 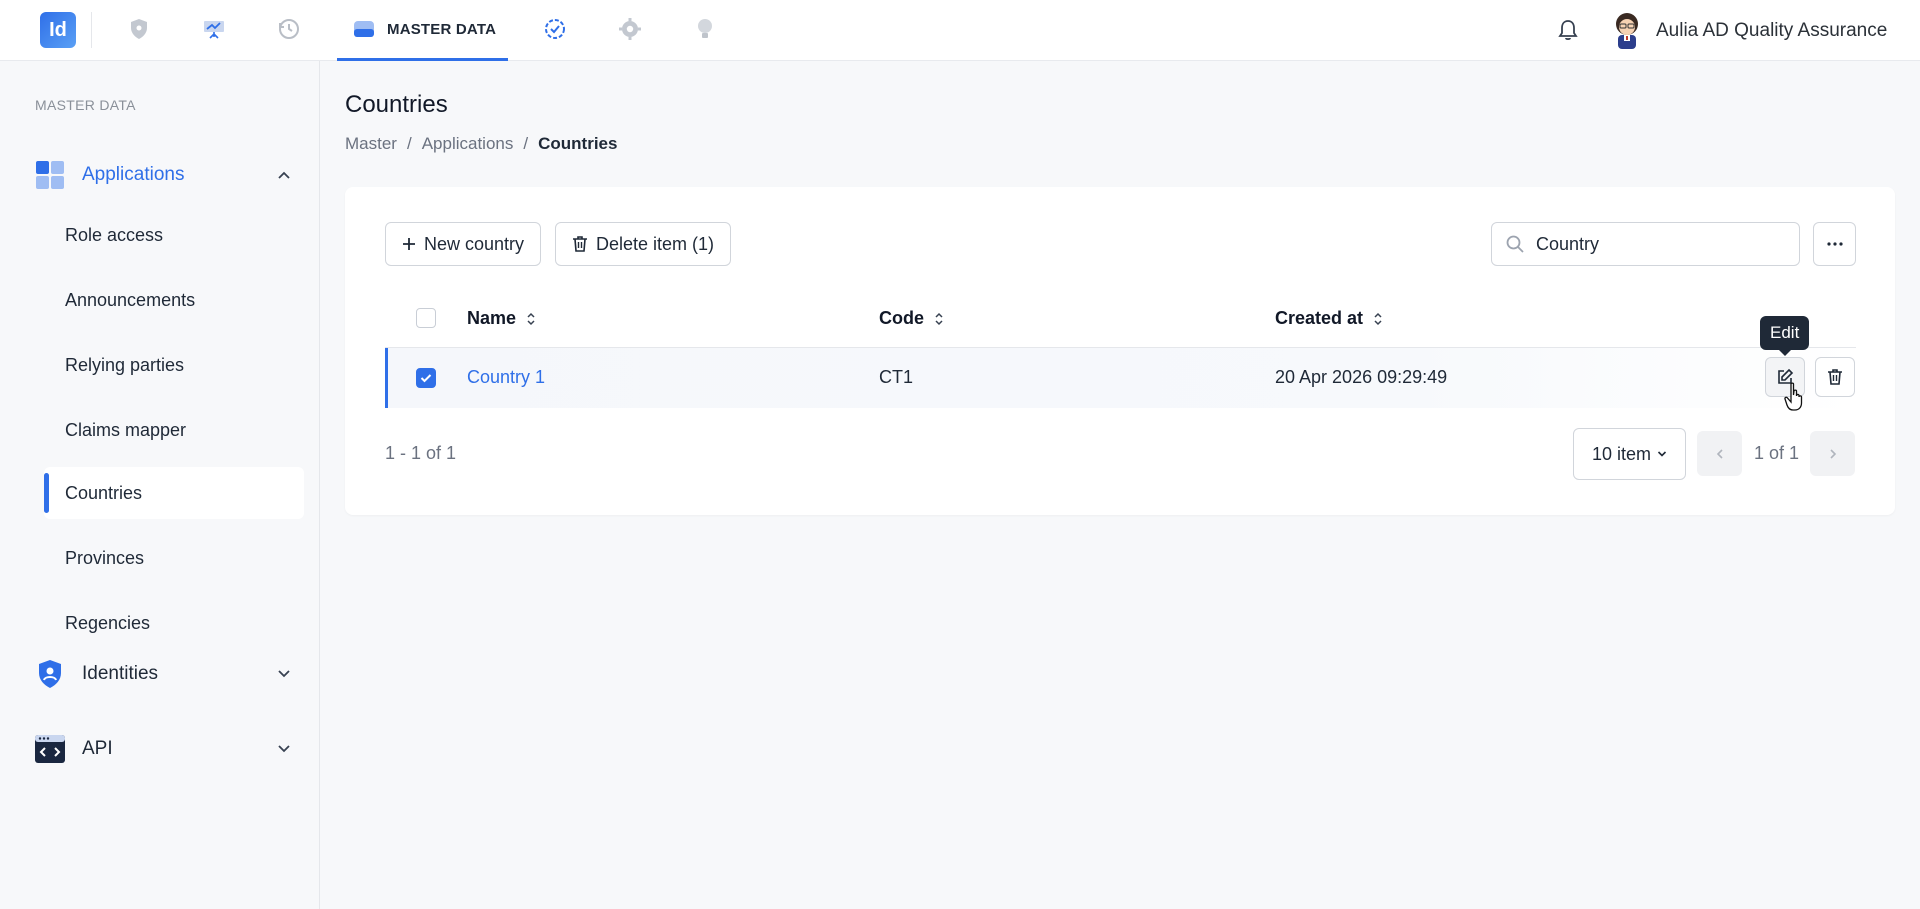 I want to click on column-header-name: Name, so click(x=501, y=318).